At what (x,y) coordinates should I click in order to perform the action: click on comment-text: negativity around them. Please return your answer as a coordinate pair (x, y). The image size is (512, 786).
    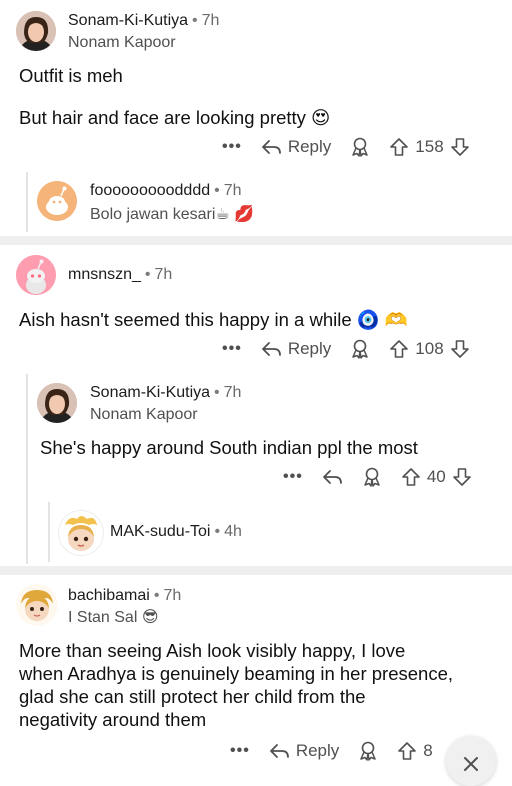
    Looking at the image, I should click on (113, 719).